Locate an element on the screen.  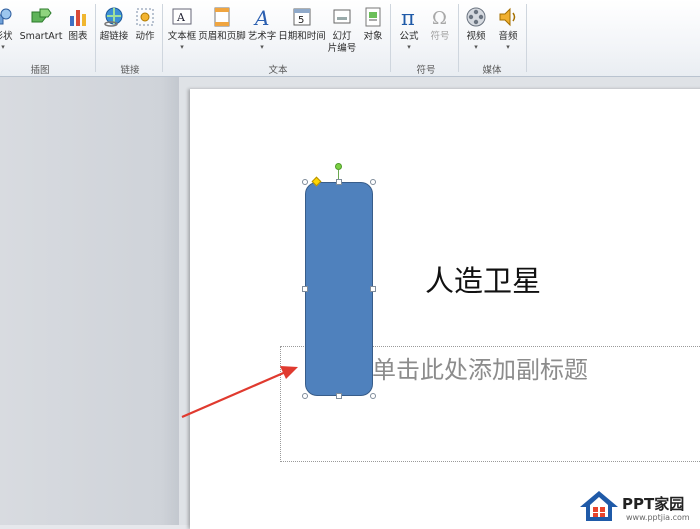
smartart-icon is located at coordinates (41, 15).